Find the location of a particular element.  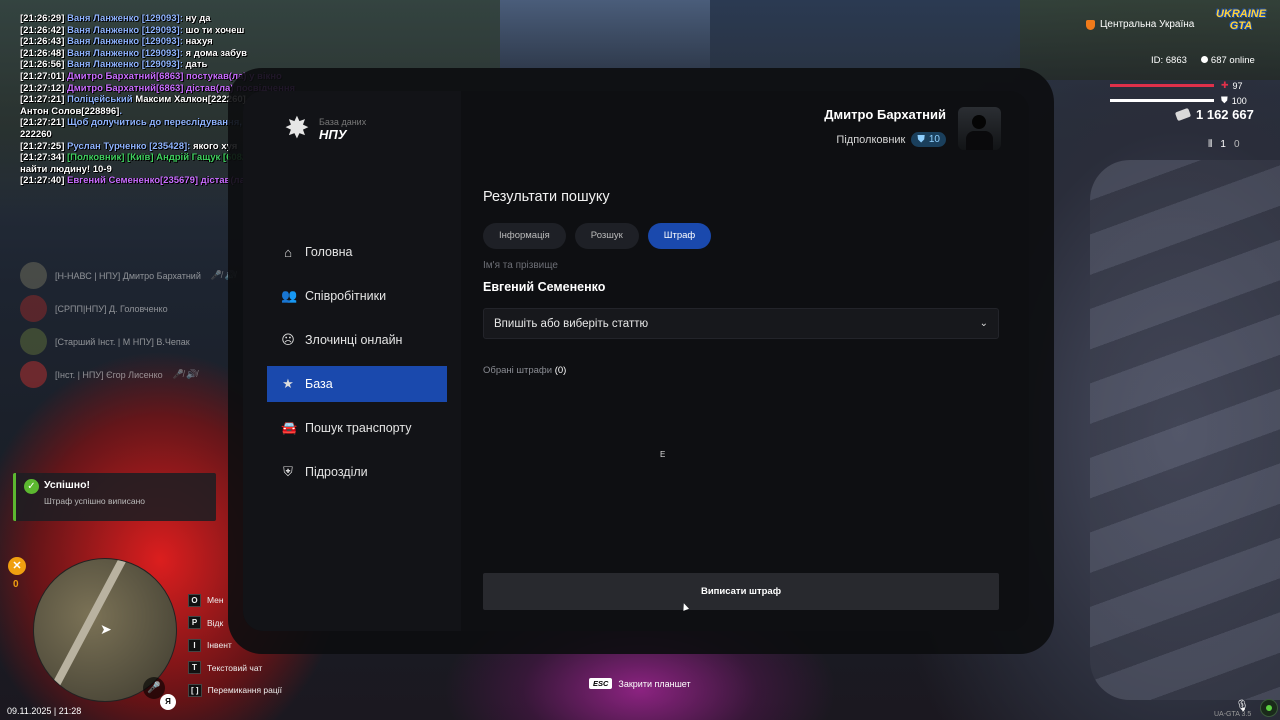

brand-subtitle: База даних is located at coordinates (343, 121).